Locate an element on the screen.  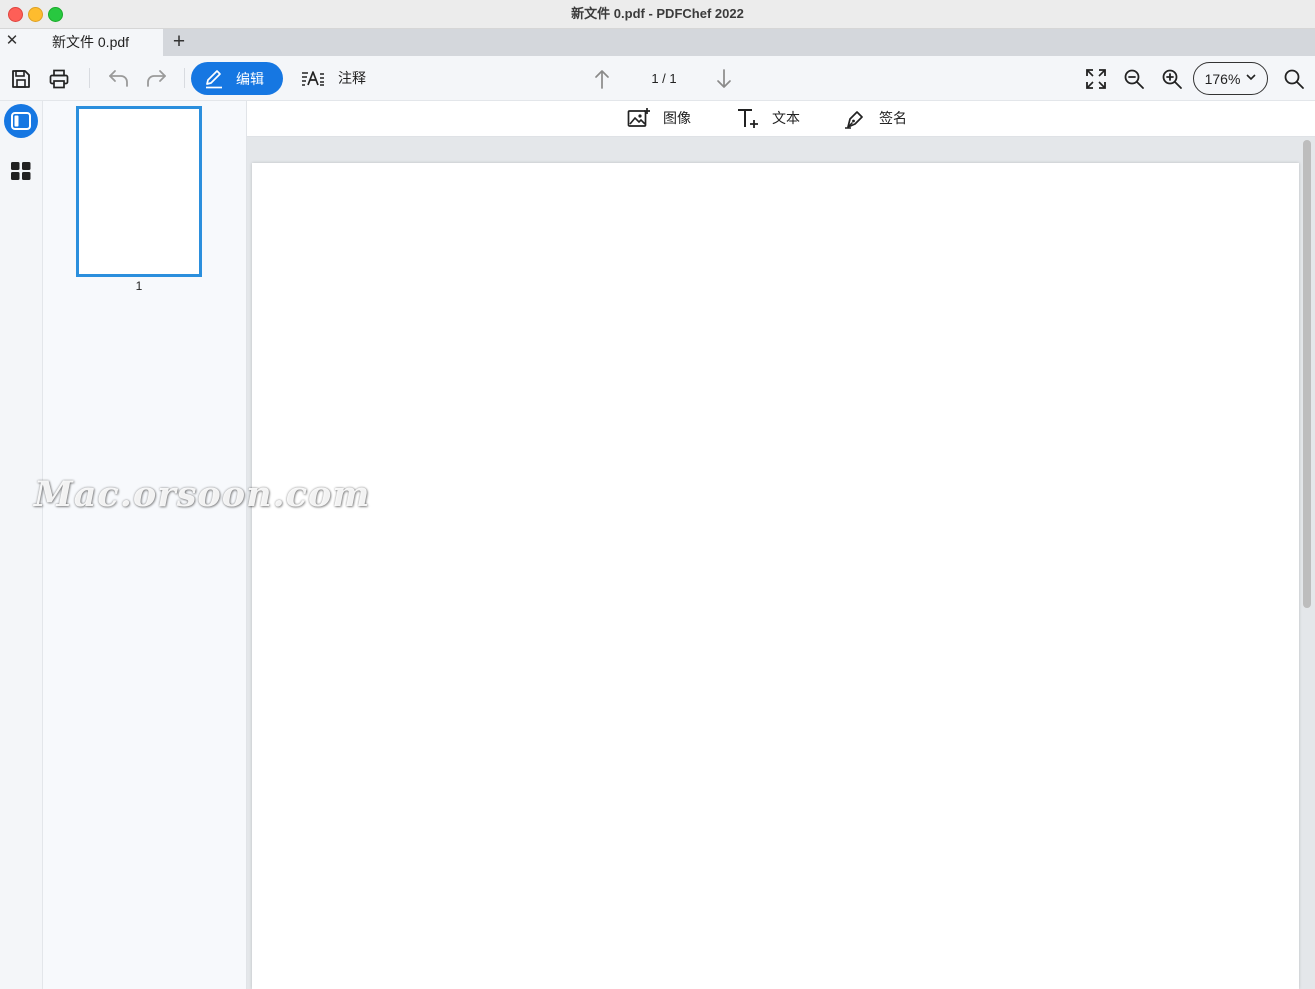
close-icon: ✕ is located at coordinates (12, 41).